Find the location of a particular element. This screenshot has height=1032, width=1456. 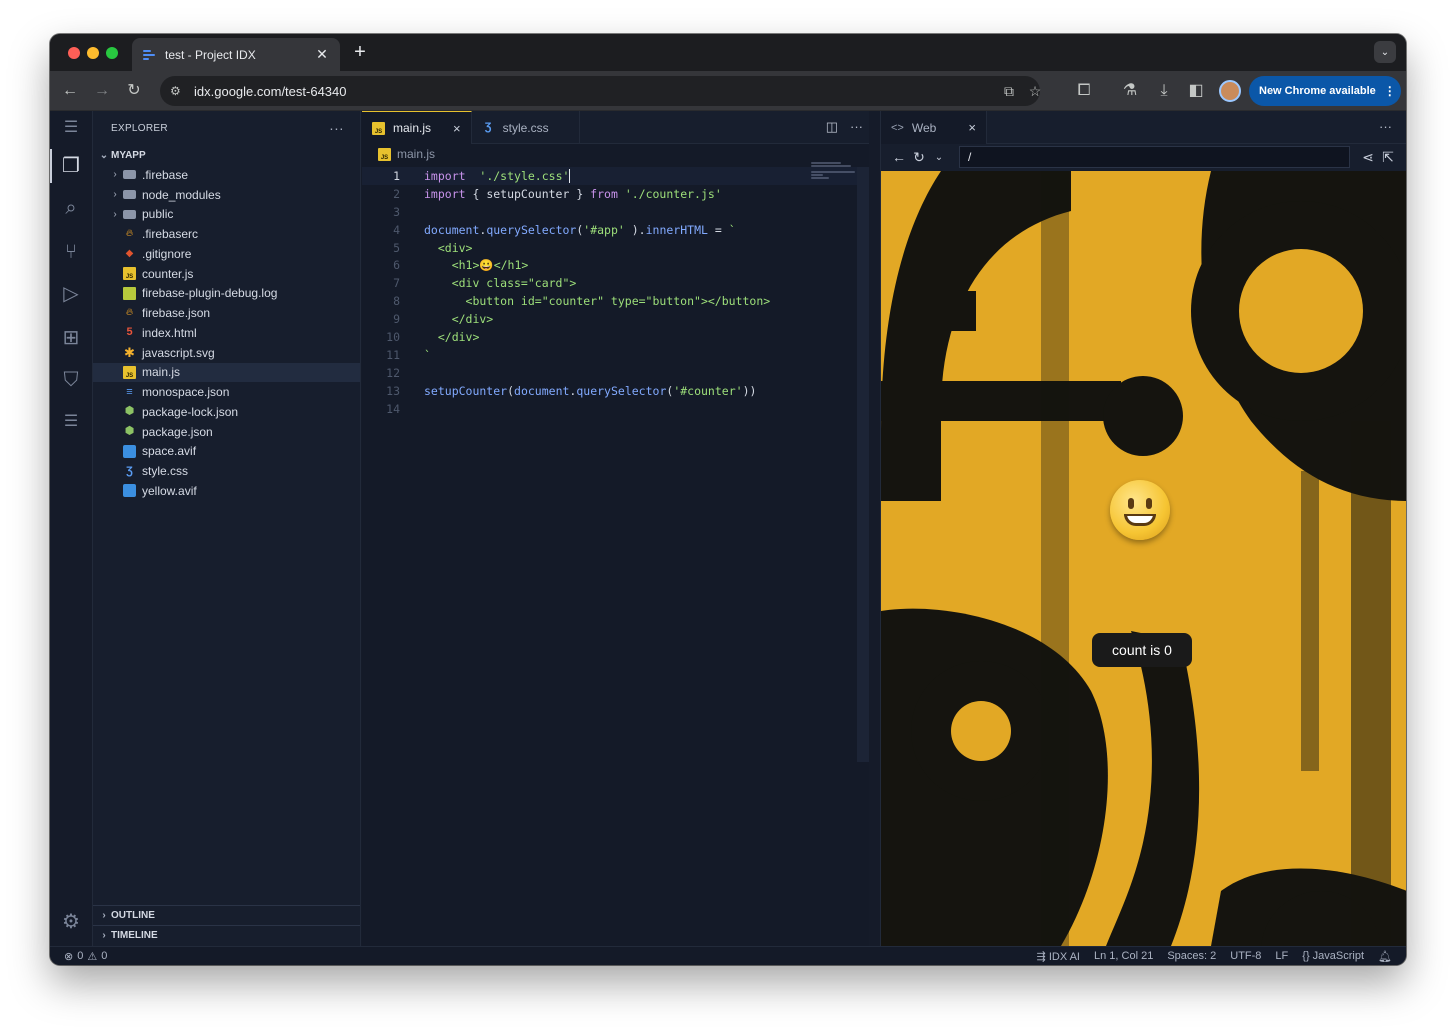

file-tree-item: firebase-plugin-debug.log is located at coordinates (226, 294).